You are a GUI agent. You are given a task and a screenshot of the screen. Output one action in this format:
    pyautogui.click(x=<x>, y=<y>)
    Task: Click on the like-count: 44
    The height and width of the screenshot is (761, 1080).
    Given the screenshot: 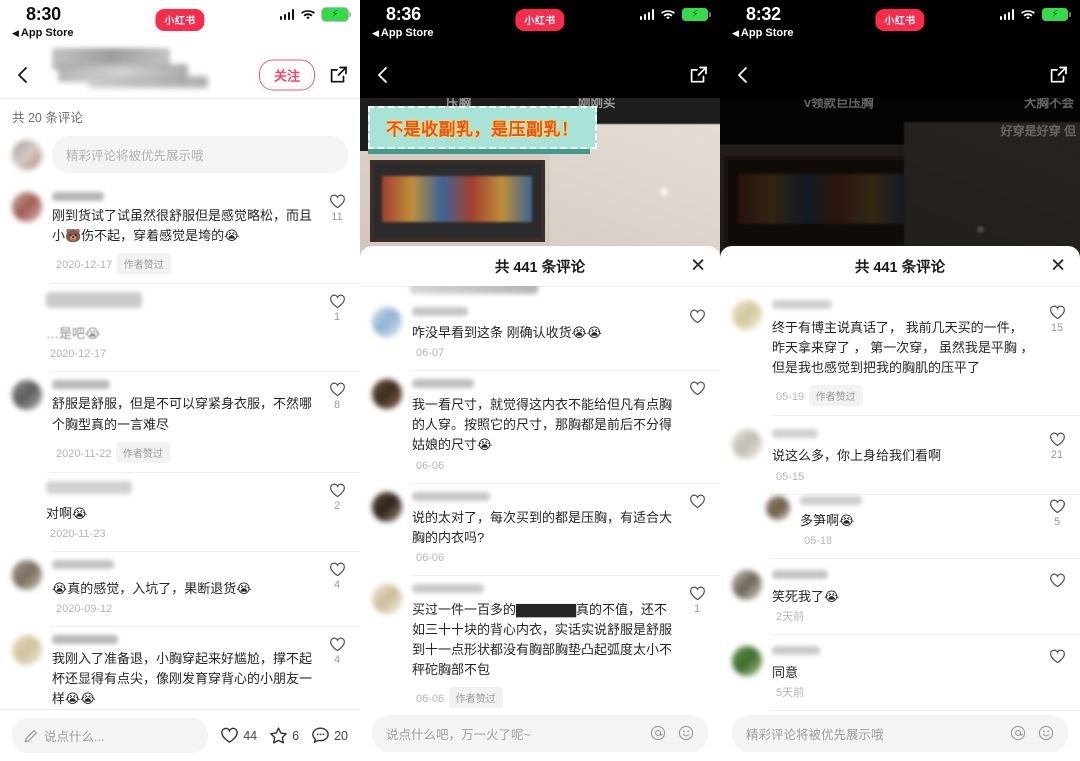 What is the action you would take?
    pyautogui.click(x=250, y=735)
    